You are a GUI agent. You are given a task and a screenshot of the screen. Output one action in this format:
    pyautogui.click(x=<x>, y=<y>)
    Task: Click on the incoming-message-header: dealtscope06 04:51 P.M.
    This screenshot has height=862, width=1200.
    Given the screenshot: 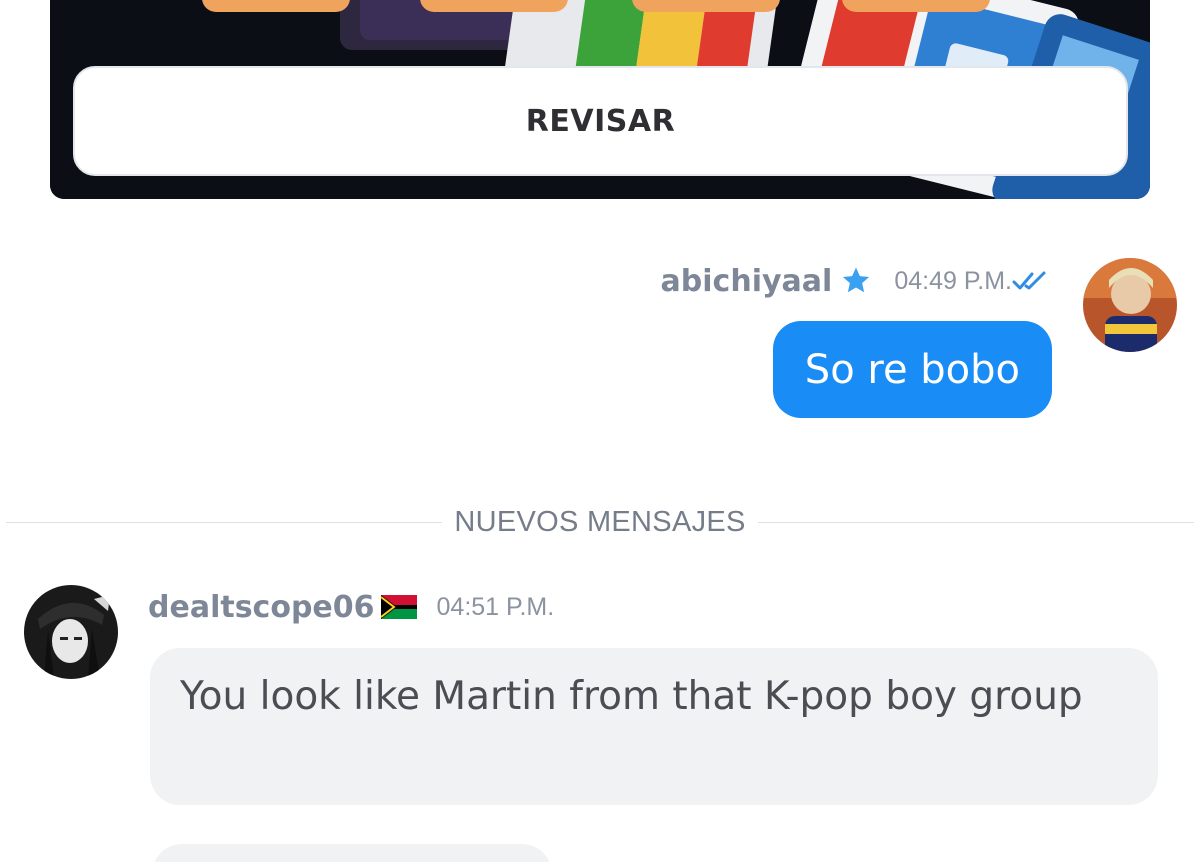 What is the action you would take?
    pyautogui.click(x=351, y=607)
    